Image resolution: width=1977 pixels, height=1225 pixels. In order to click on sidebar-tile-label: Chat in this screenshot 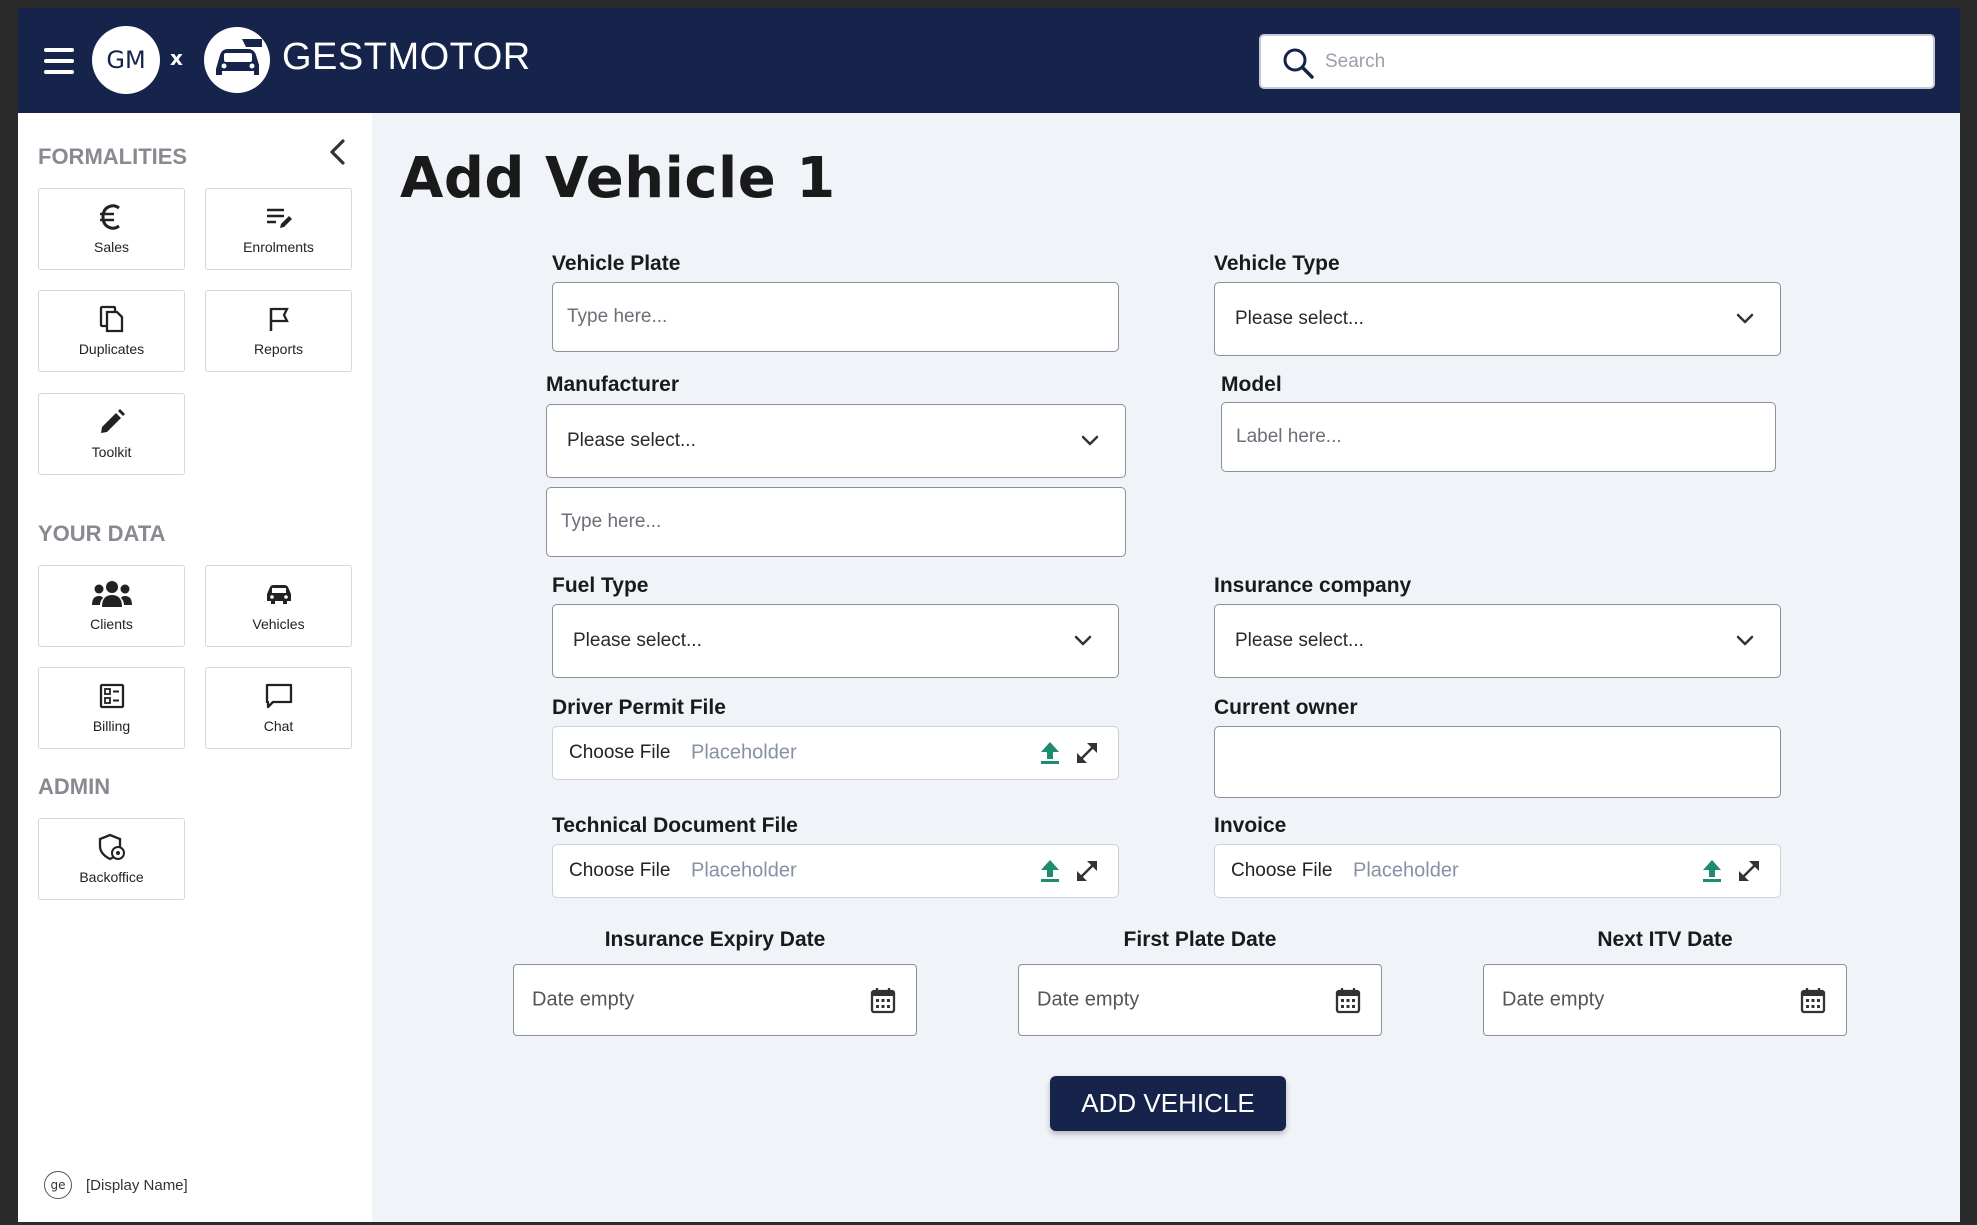, I will do `click(278, 726)`.